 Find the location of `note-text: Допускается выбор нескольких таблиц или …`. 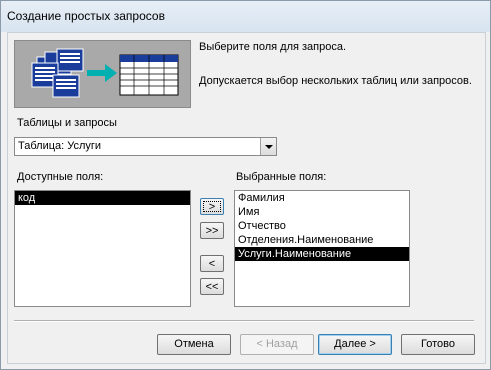

note-text: Допускается выбор нескольких таблиц или … is located at coordinates (335, 81).